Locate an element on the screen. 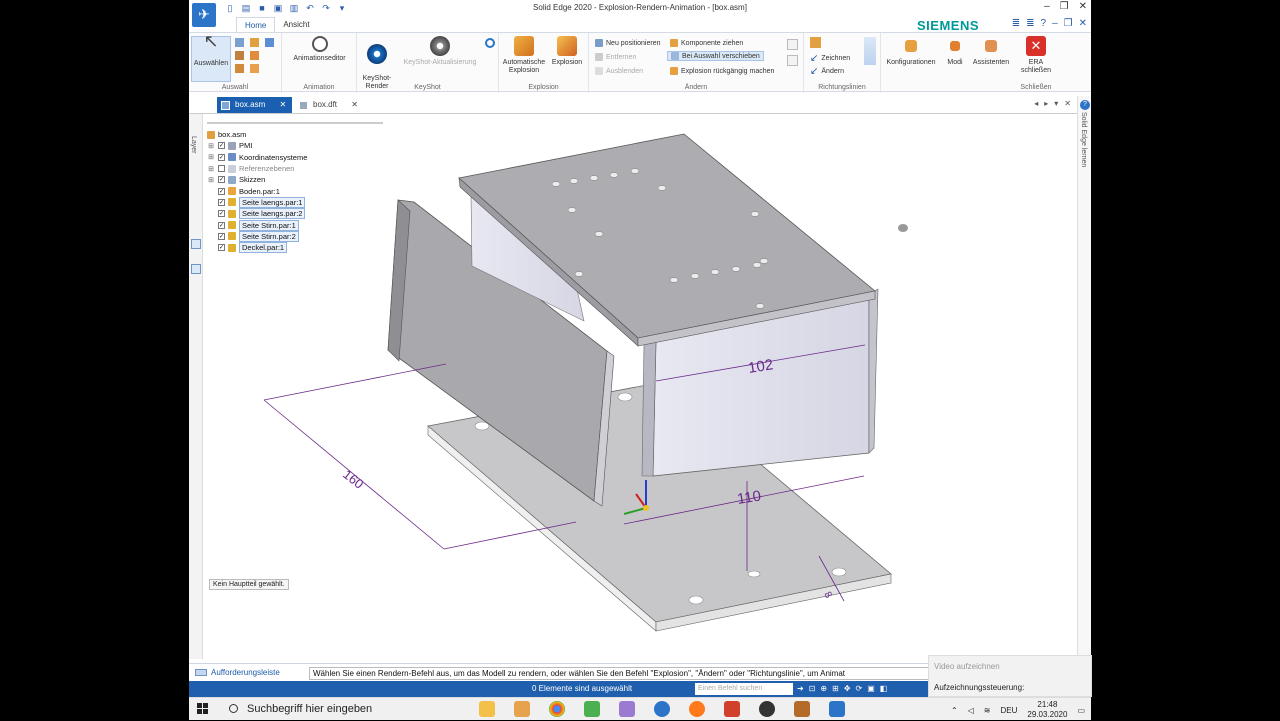 This screenshot has width=1280, height=721. network-icon: ≋ is located at coordinates (987, 710).